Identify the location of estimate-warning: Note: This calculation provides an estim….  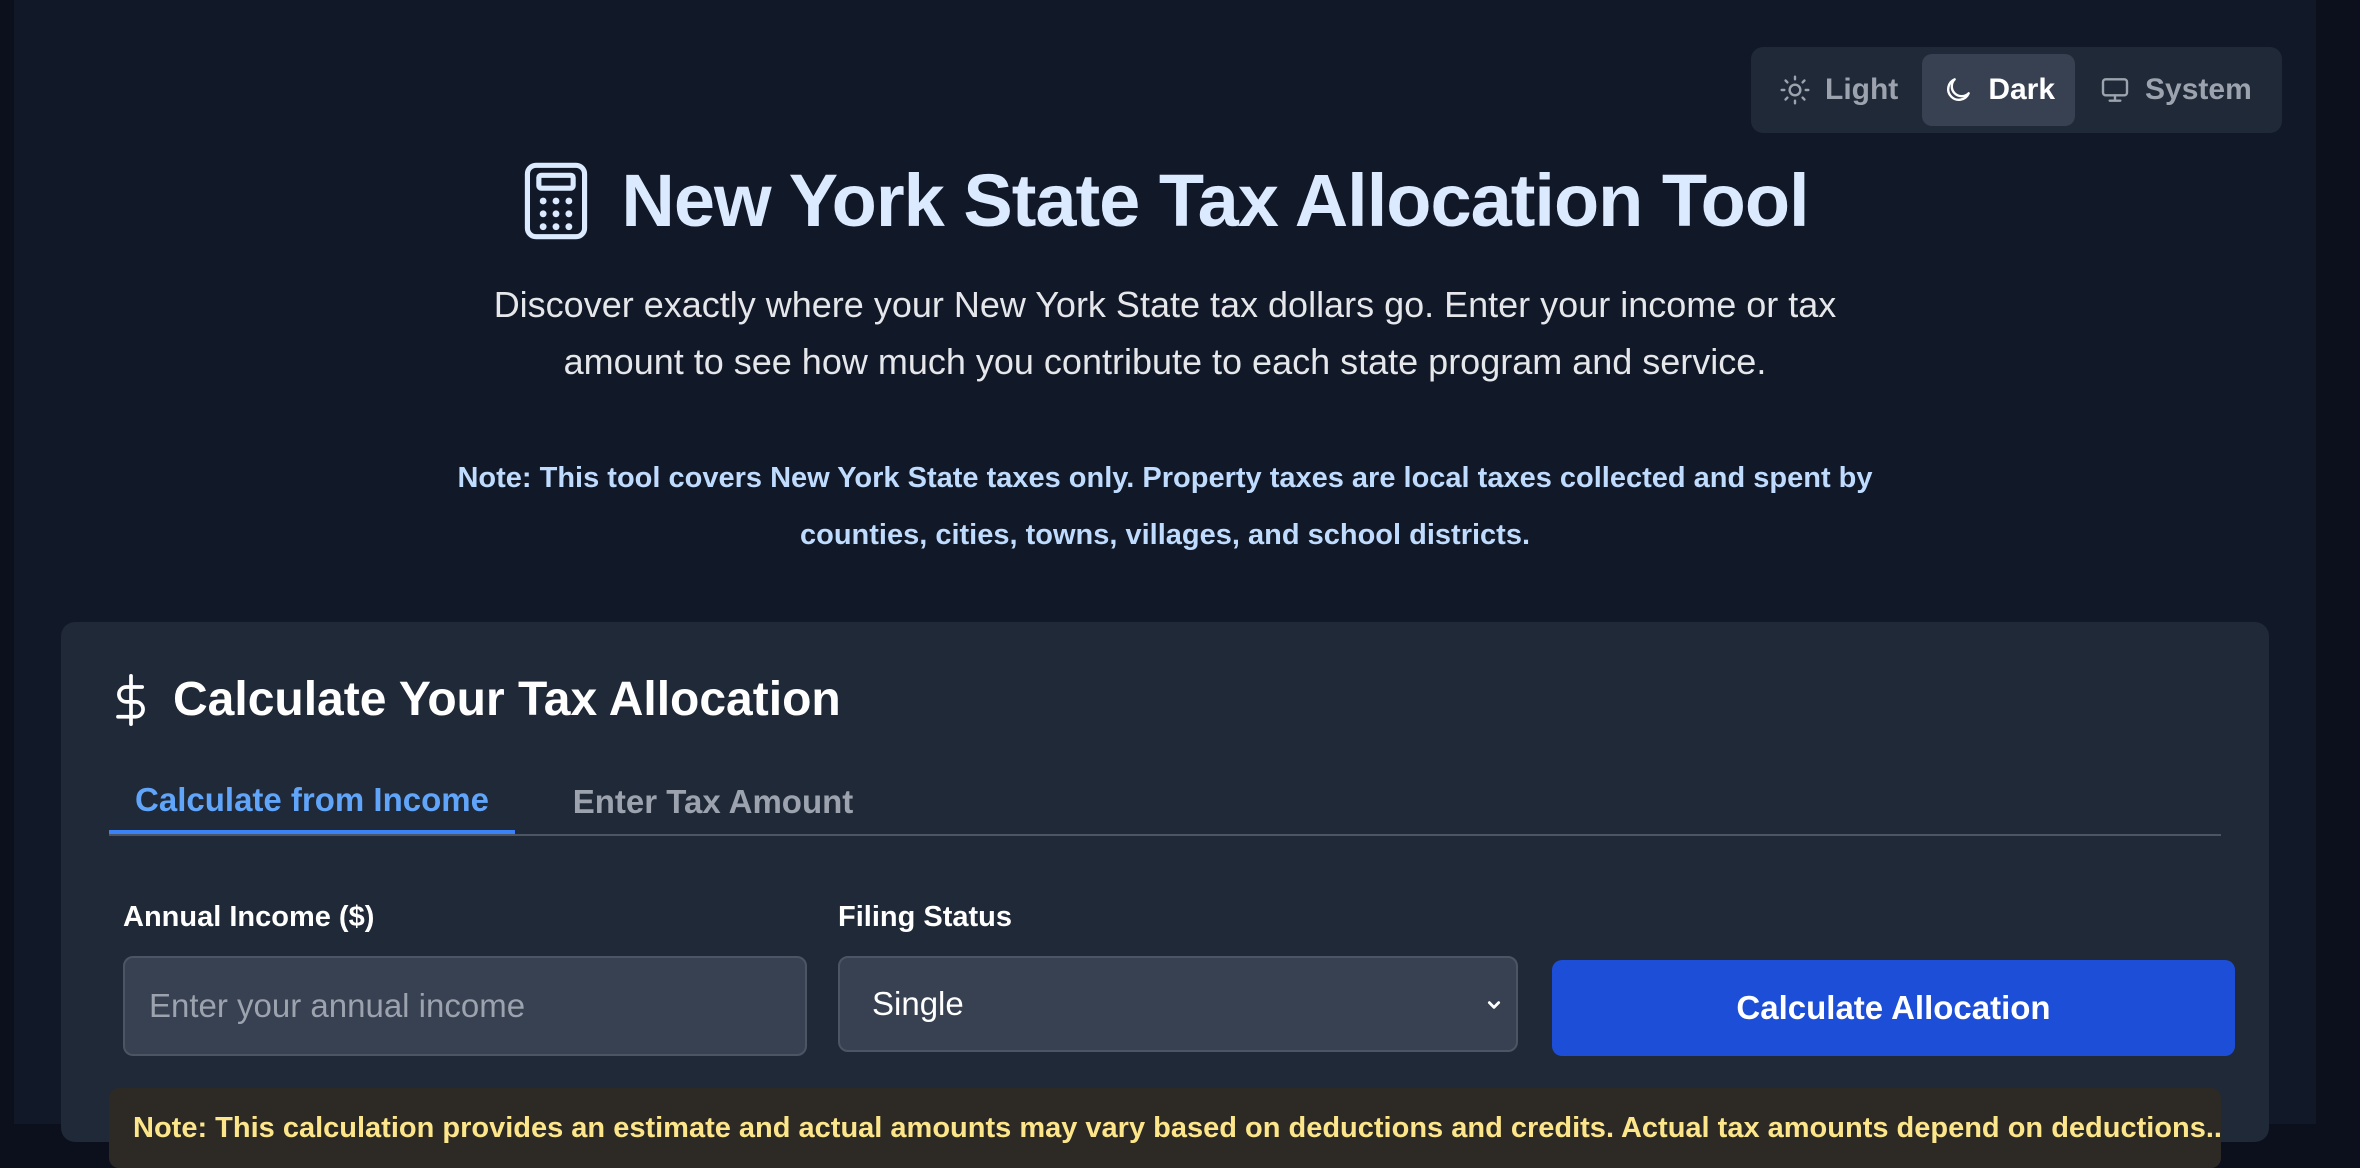
(1165, 1128).